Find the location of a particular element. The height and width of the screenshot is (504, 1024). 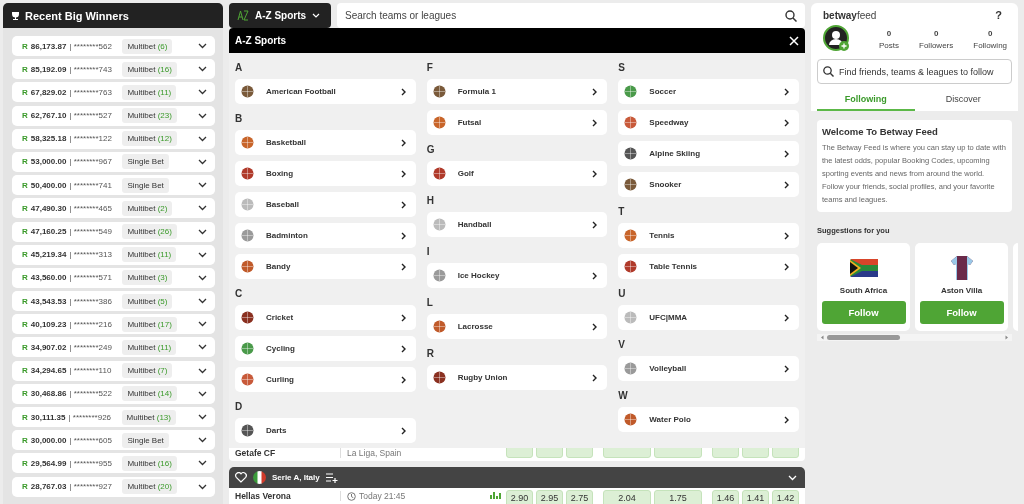

sport-item: Baseball is located at coordinates (325, 204).